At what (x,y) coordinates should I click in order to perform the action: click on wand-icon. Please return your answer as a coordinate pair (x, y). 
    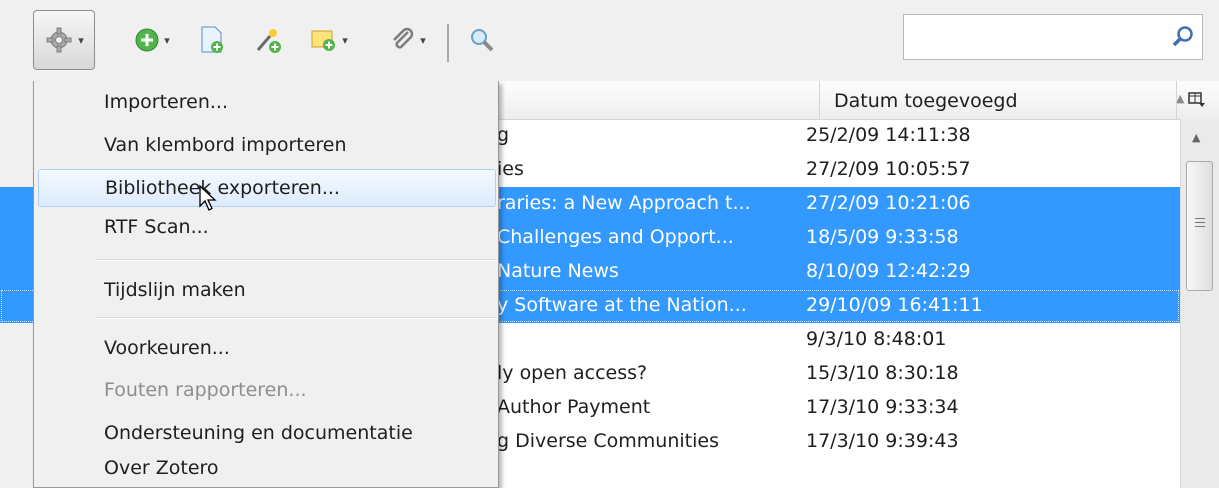
    Looking at the image, I should click on (268, 40).